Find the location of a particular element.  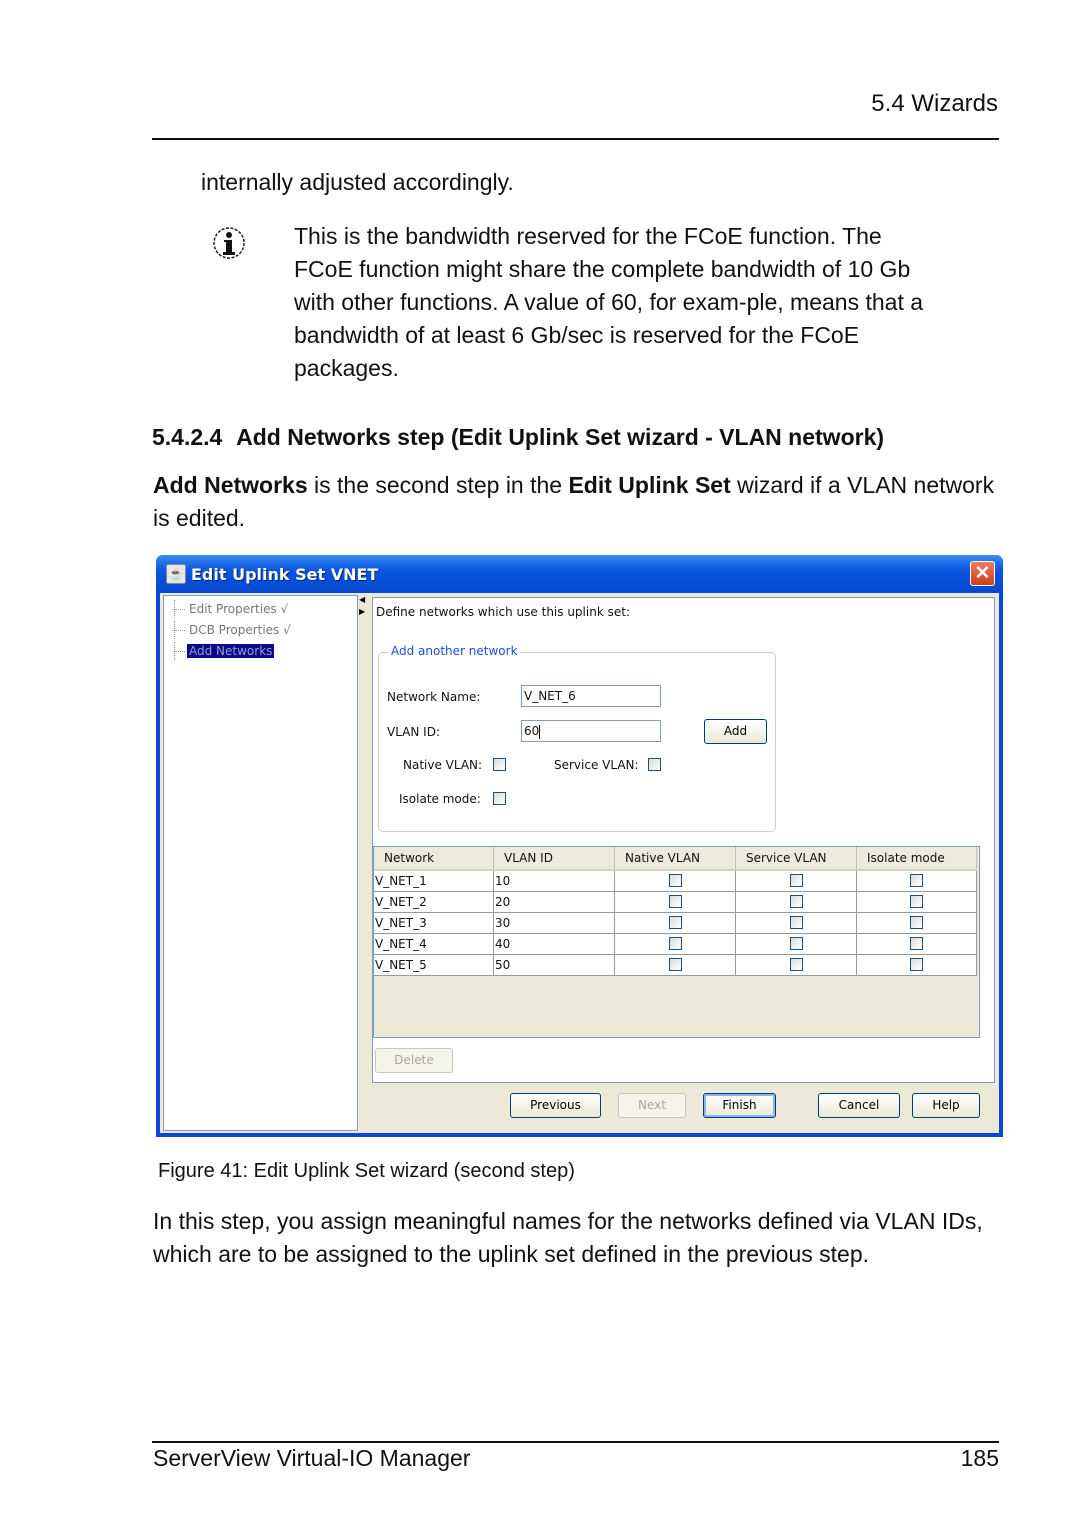

page-number: 185 is located at coordinates (979, 1458).